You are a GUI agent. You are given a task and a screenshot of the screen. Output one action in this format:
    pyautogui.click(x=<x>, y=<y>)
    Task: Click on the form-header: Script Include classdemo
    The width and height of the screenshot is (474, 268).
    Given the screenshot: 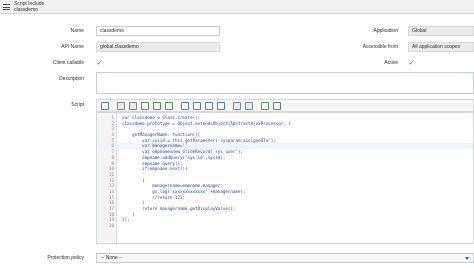 What is the action you would take?
    pyautogui.click(x=237, y=7)
    